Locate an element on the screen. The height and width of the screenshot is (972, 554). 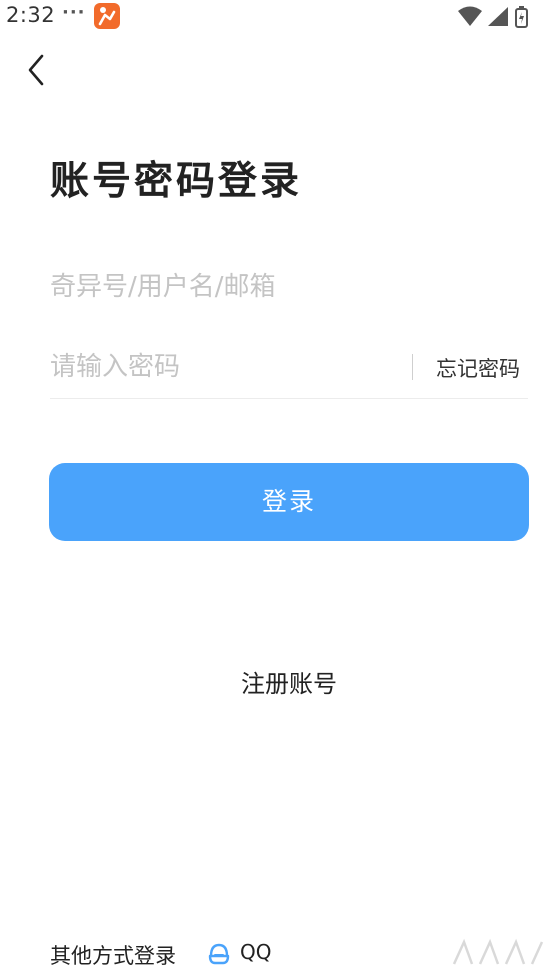
register-link: 注册账号 is located at coordinates (277, 681).